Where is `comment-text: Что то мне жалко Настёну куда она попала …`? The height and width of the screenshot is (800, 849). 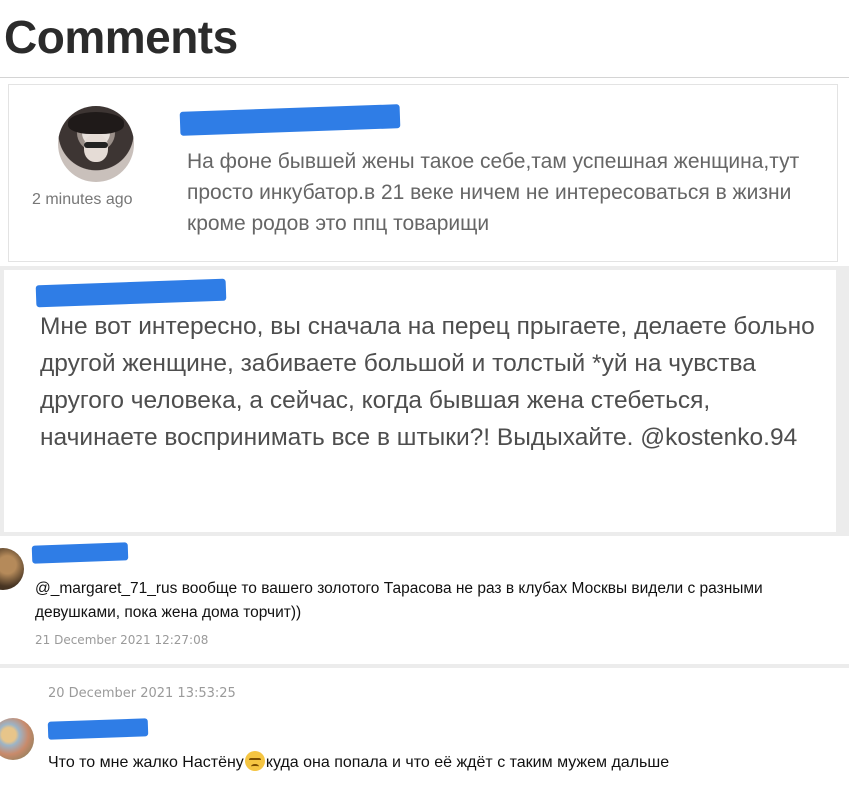
comment-text: Что то мне жалко Настёну куда она попала … is located at coordinates (448, 763).